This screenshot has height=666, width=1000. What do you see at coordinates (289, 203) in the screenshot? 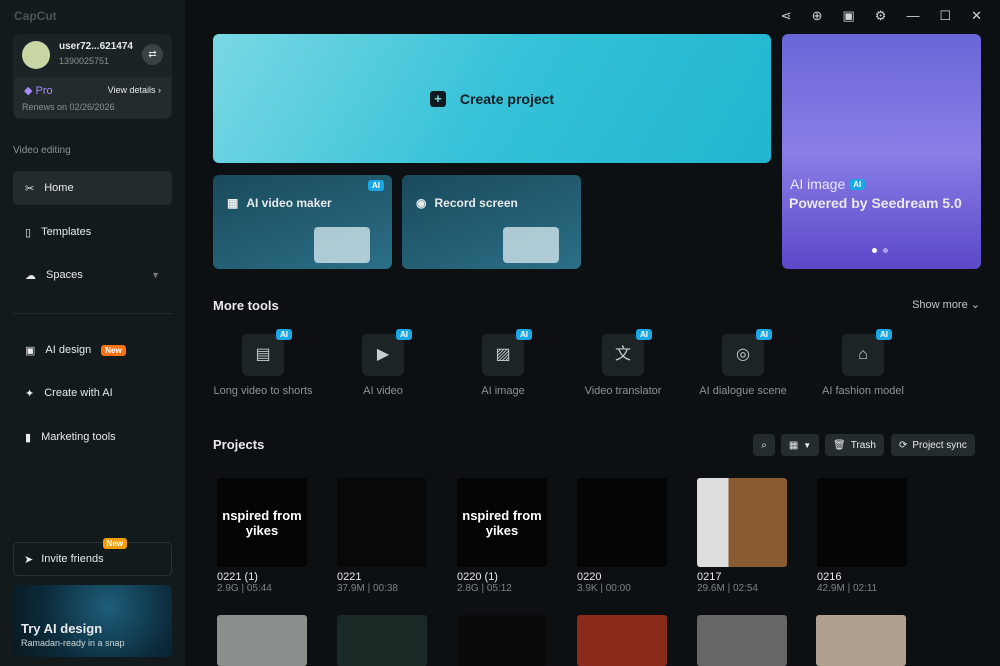
I see `card-label: AI video maker` at bounding box center [289, 203].